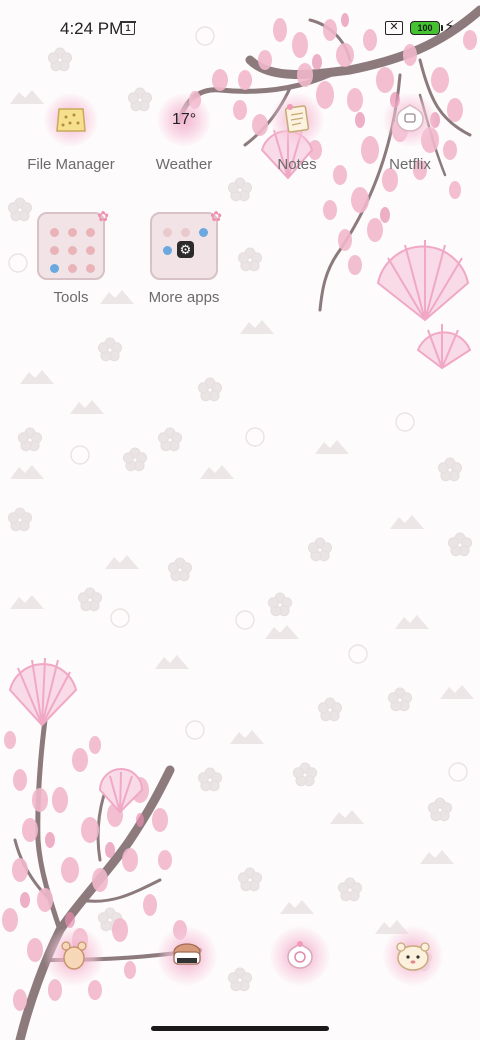 Image resolution: width=480 pixels, height=1040 pixels. Describe the element at coordinates (128, 28) in the screenshot. I see `calendar-icon: 1` at that location.